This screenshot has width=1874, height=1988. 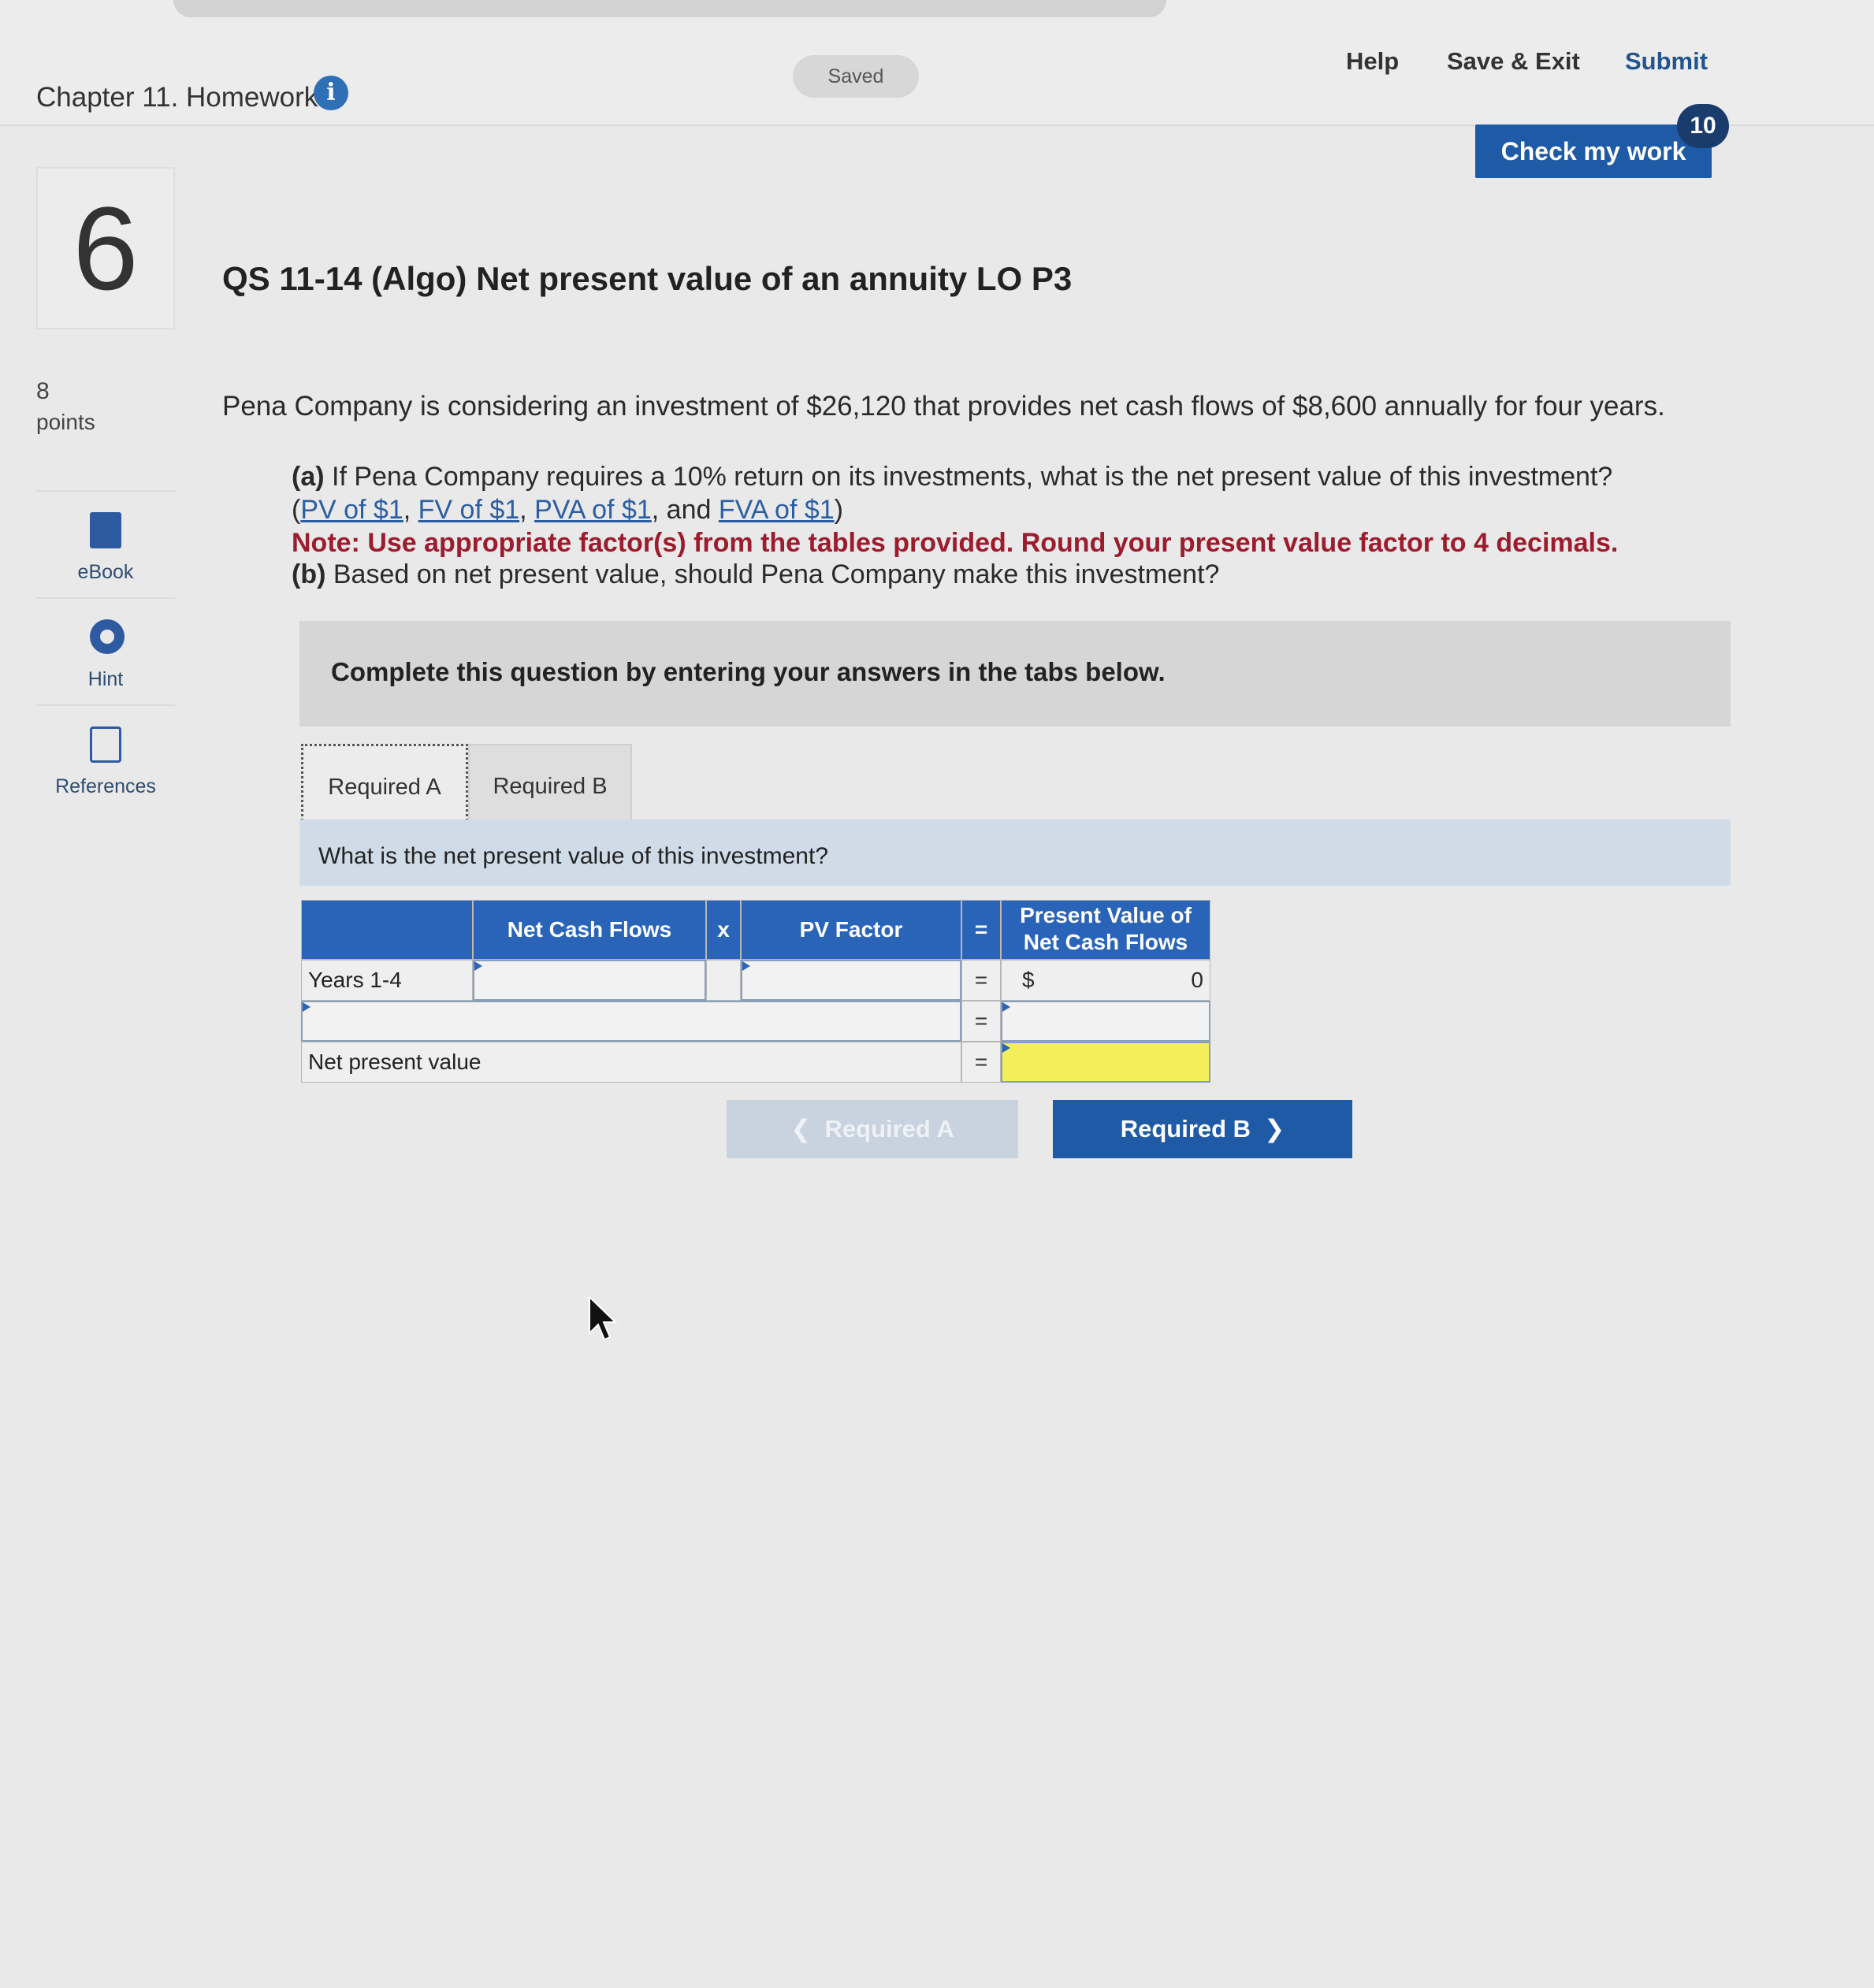 What do you see at coordinates (1593, 151) in the screenshot?
I see `check-my-work-button: Check my work` at bounding box center [1593, 151].